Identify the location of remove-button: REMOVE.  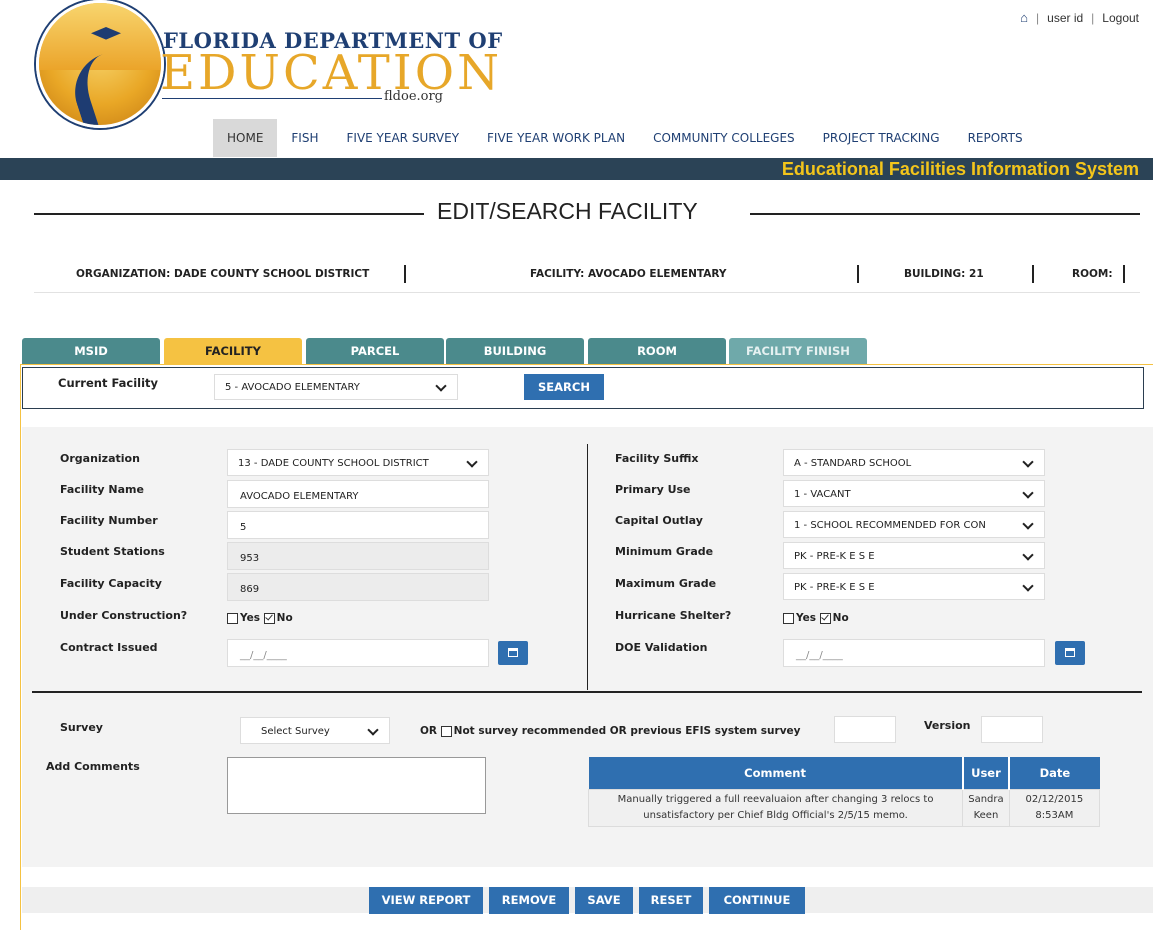
(529, 900).